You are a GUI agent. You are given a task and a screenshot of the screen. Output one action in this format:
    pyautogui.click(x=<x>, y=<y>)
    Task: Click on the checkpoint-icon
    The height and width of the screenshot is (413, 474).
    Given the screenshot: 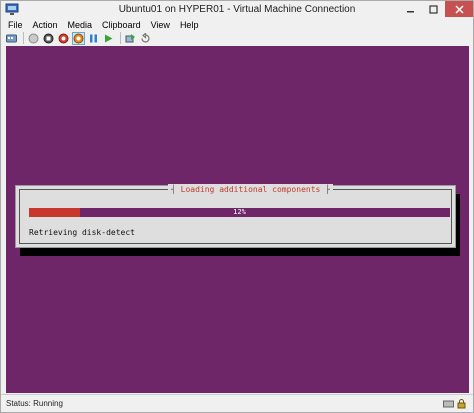 What is the action you would take?
    pyautogui.click(x=130, y=37)
    